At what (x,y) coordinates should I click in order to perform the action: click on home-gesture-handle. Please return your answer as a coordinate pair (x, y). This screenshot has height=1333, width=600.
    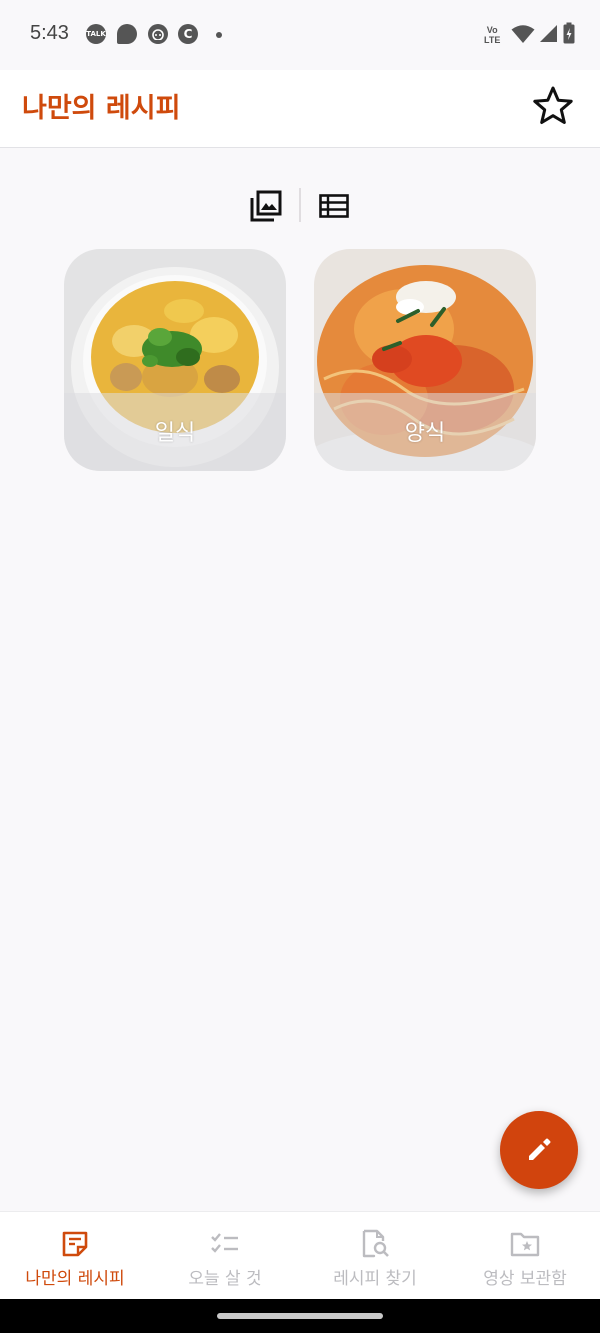
    Looking at the image, I should click on (300, 1316).